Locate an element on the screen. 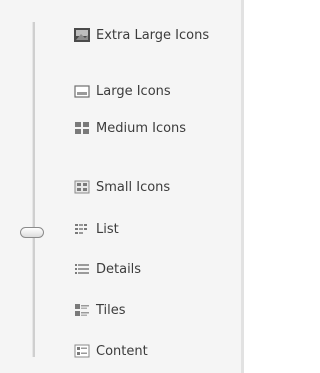 This screenshot has width=320, height=373. large-icons-icon is located at coordinates (82, 91).